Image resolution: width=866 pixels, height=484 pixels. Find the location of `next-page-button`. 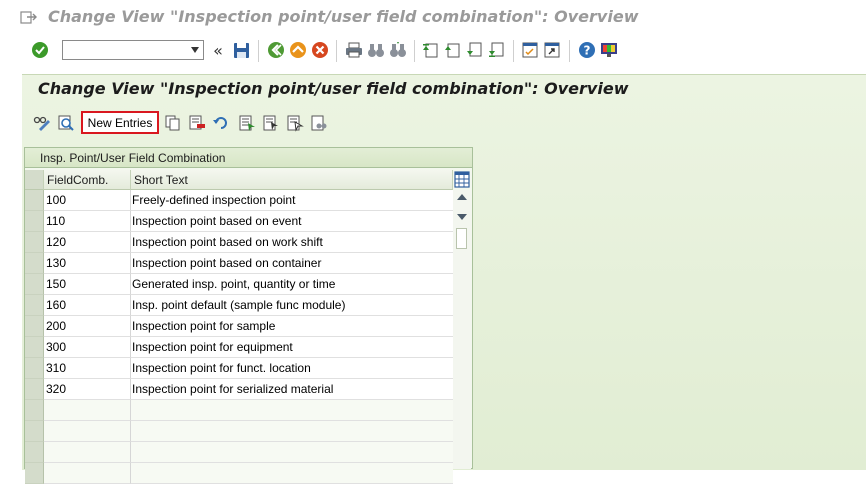

next-page-button is located at coordinates (475, 50).